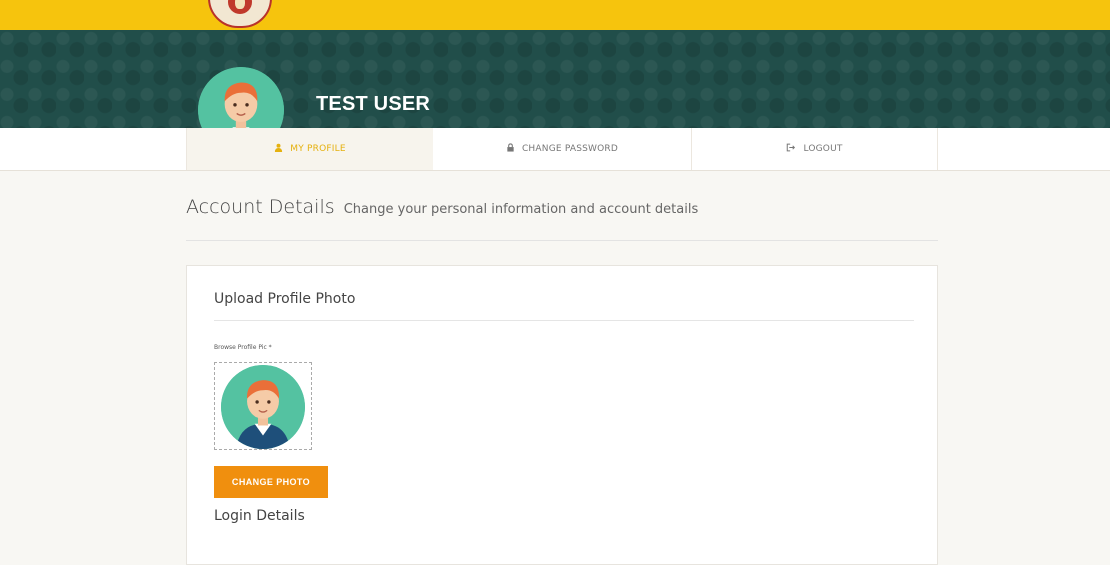  What do you see at coordinates (823, 149) in the screenshot?
I see `tab-label: LOGOUT` at bounding box center [823, 149].